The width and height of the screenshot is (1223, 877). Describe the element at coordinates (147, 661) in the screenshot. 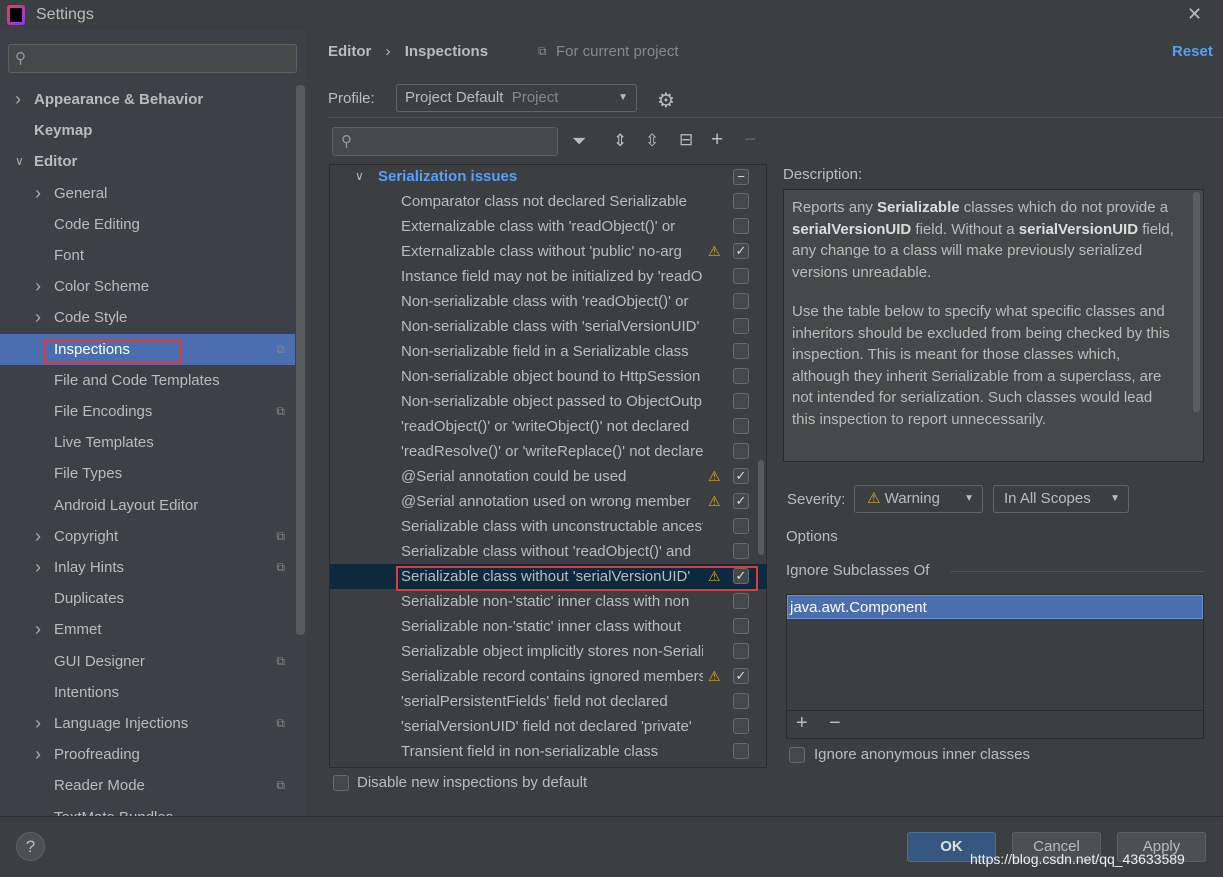

I see `sidebar-item-gui-designer: GUI Designer ⧉` at that location.